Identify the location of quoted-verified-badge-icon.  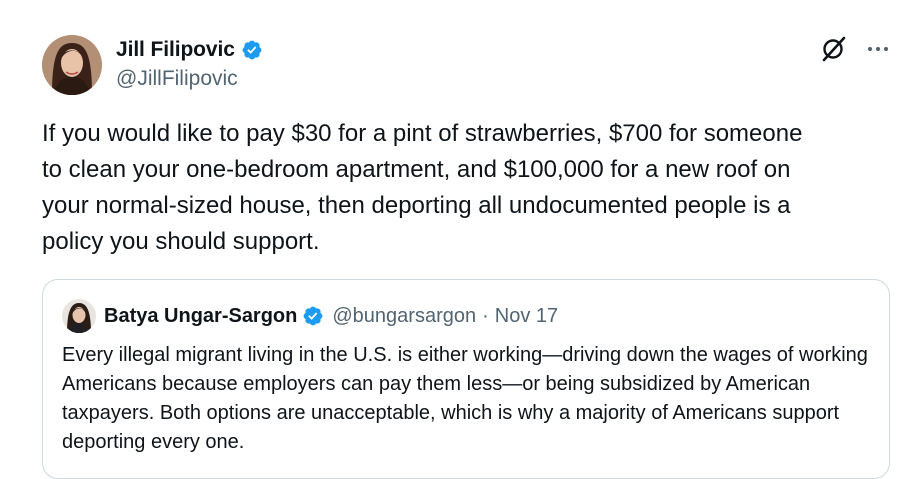
(313, 316).